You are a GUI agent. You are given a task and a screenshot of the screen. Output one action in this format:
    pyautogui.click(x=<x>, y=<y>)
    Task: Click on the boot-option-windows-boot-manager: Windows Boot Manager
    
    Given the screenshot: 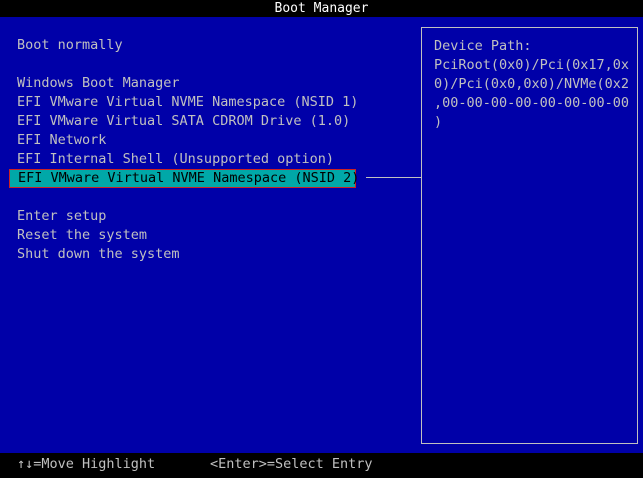 What is the action you would take?
    pyautogui.click(x=98, y=83)
    